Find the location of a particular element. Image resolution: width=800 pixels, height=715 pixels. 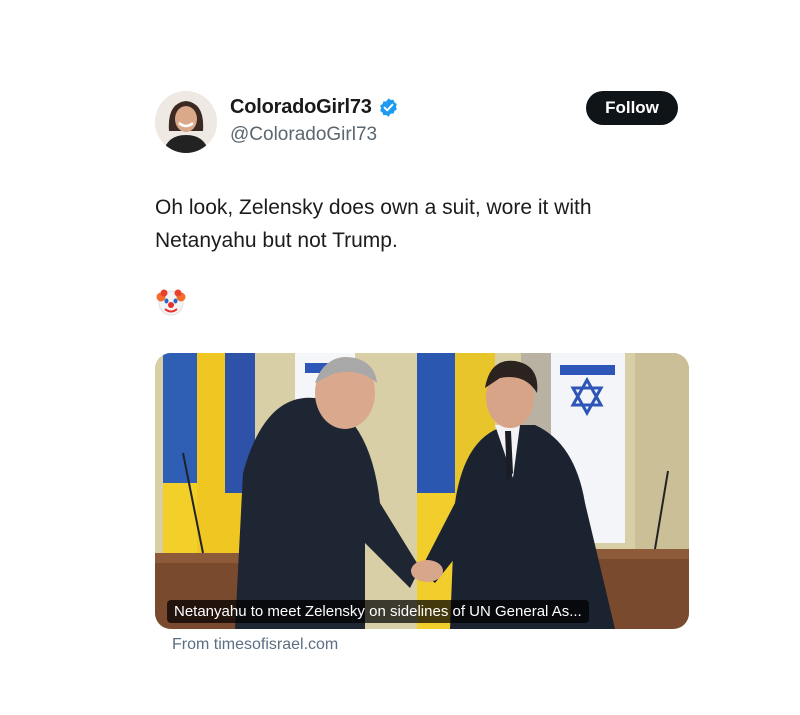

author-name-row: ColoradoGirl73 is located at coordinates (314, 107).